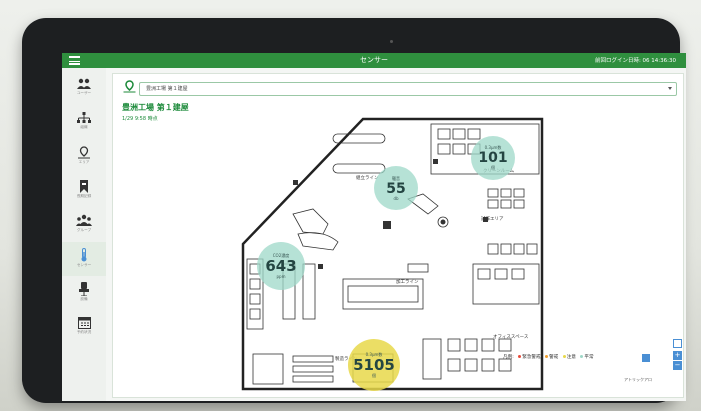 Image resolution: width=701 pixels, height=411 pixels. What do you see at coordinates (396, 198) in the screenshot?
I see `sensor-unit: db` at bounding box center [396, 198].